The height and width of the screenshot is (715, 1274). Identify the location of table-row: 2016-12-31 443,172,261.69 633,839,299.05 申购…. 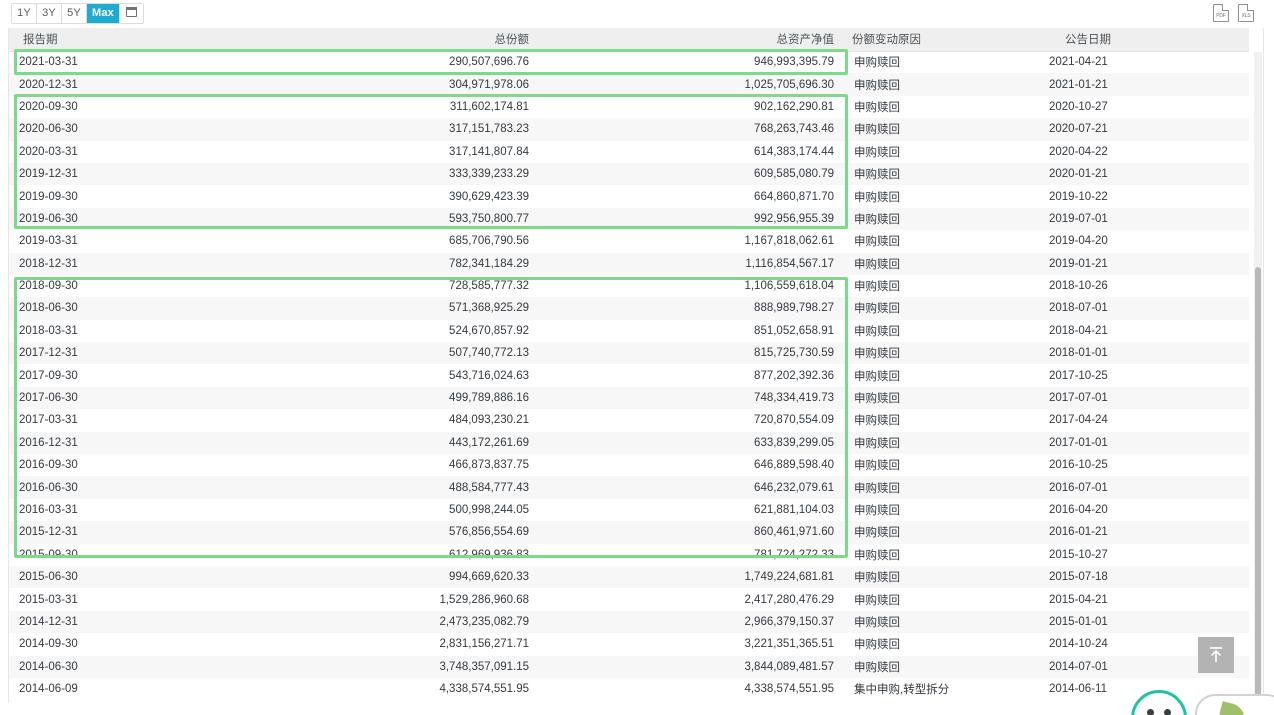
(629, 443).